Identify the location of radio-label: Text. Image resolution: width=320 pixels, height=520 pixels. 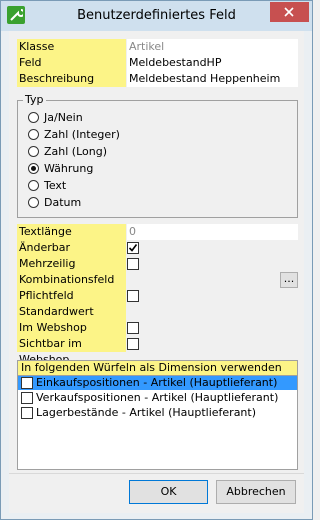
(55, 185).